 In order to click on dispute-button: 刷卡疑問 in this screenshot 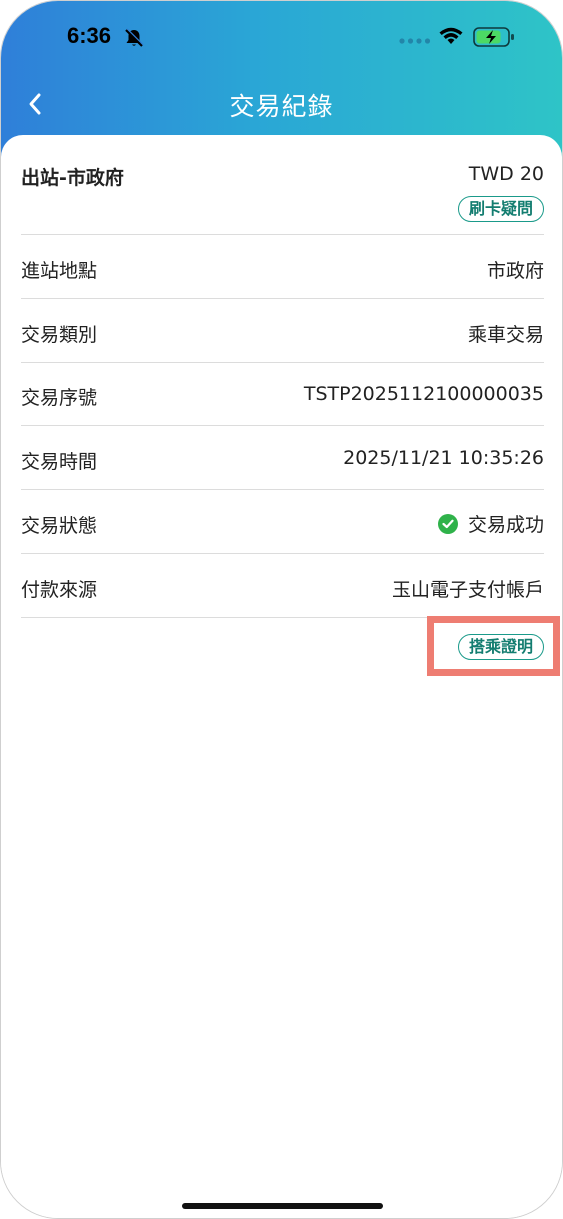, I will do `click(500, 209)`.